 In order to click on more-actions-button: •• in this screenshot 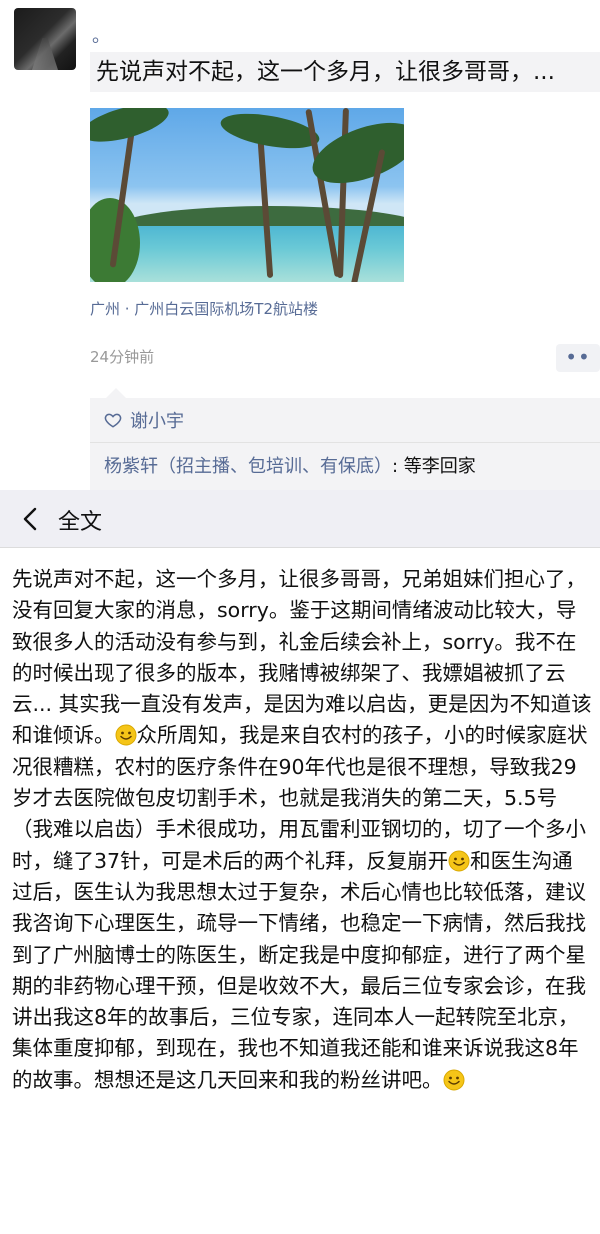, I will do `click(578, 358)`.